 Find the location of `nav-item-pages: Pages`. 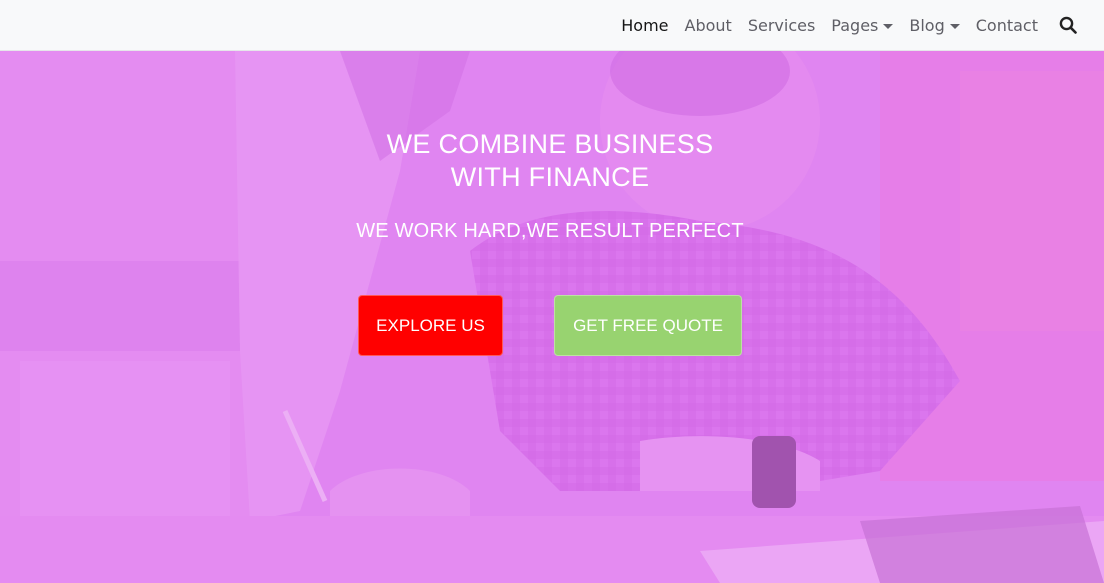

nav-item-pages: Pages is located at coordinates (862, 25).